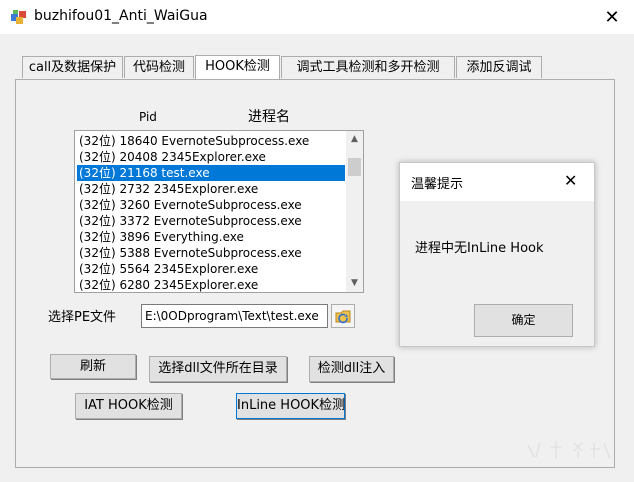  I want to click on list-scrollbar: ▲ ▼, so click(354, 211).